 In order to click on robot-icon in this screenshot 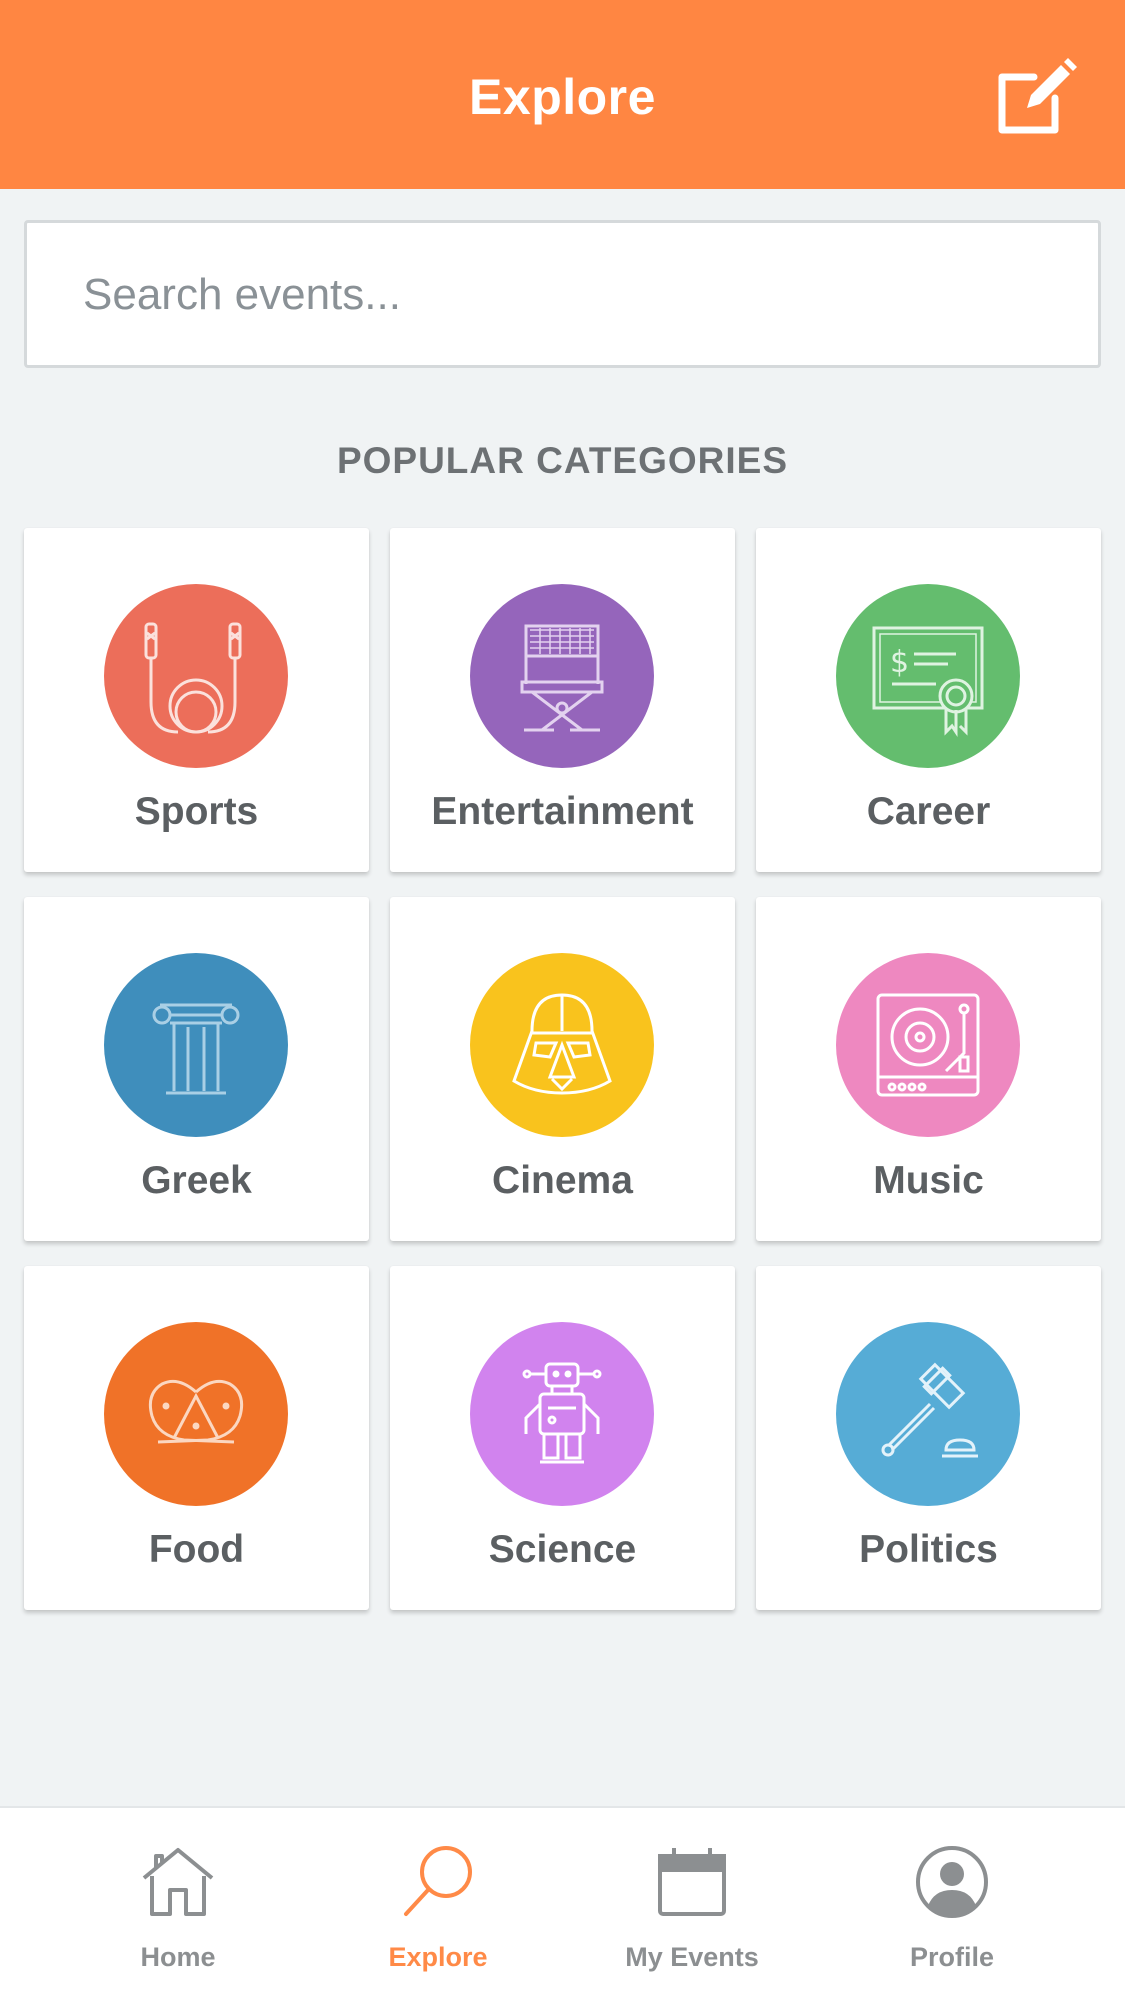, I will do `click(562, 1413)`.